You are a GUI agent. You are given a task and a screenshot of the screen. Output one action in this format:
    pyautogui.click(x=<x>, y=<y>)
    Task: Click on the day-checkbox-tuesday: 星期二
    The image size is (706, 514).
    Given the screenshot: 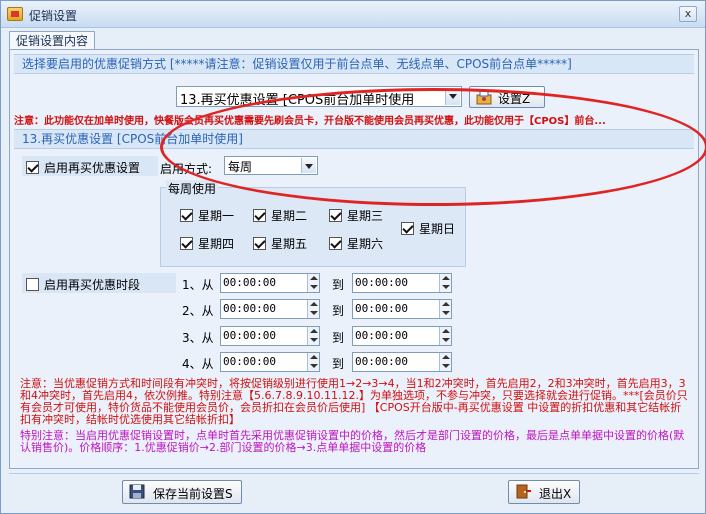 What is the action you would take?
    pyautogui.click(x=280, y=215)
    